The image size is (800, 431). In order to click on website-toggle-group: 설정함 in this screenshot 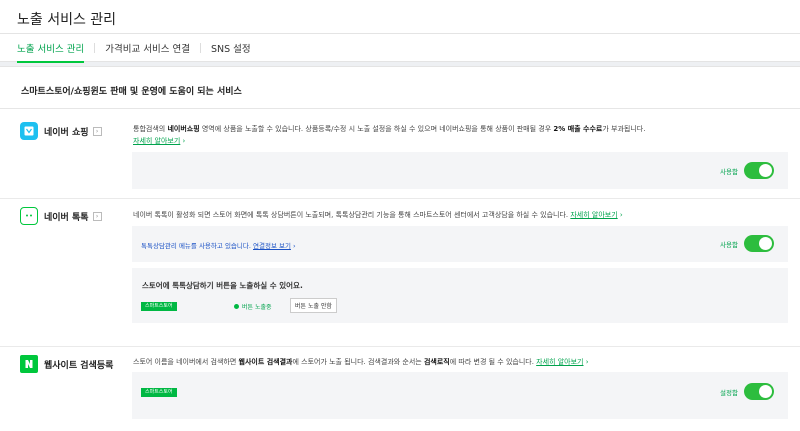, I will do `click(747, 391)`.